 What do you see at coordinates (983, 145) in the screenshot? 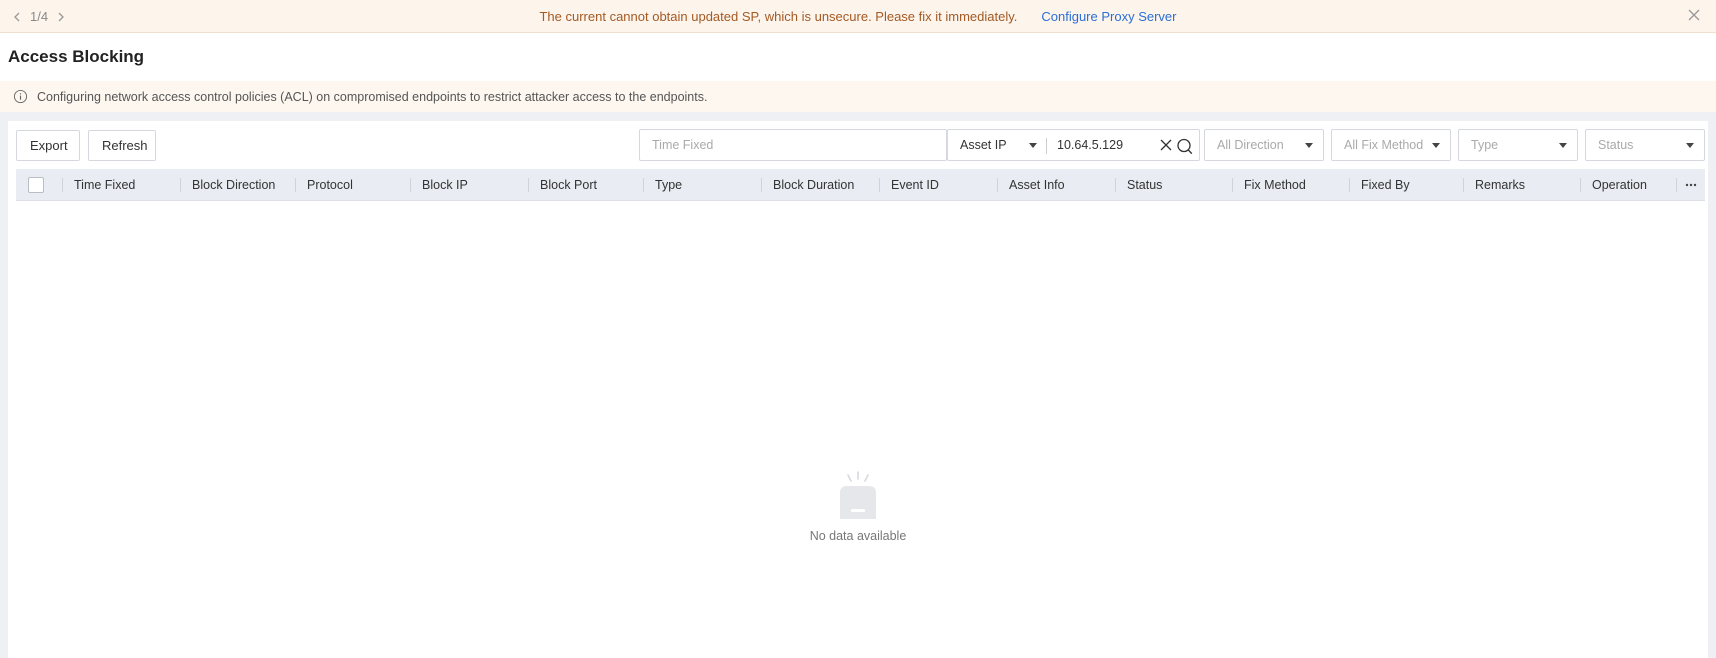
I see `asset-type-label: Asset IP` at bounding box center [983, 145].